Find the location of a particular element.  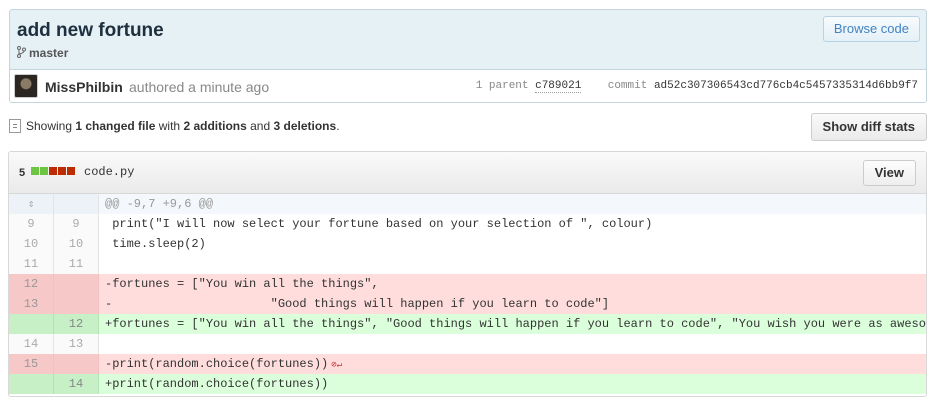

hunk-line-number is located at coordinates (76, 204).